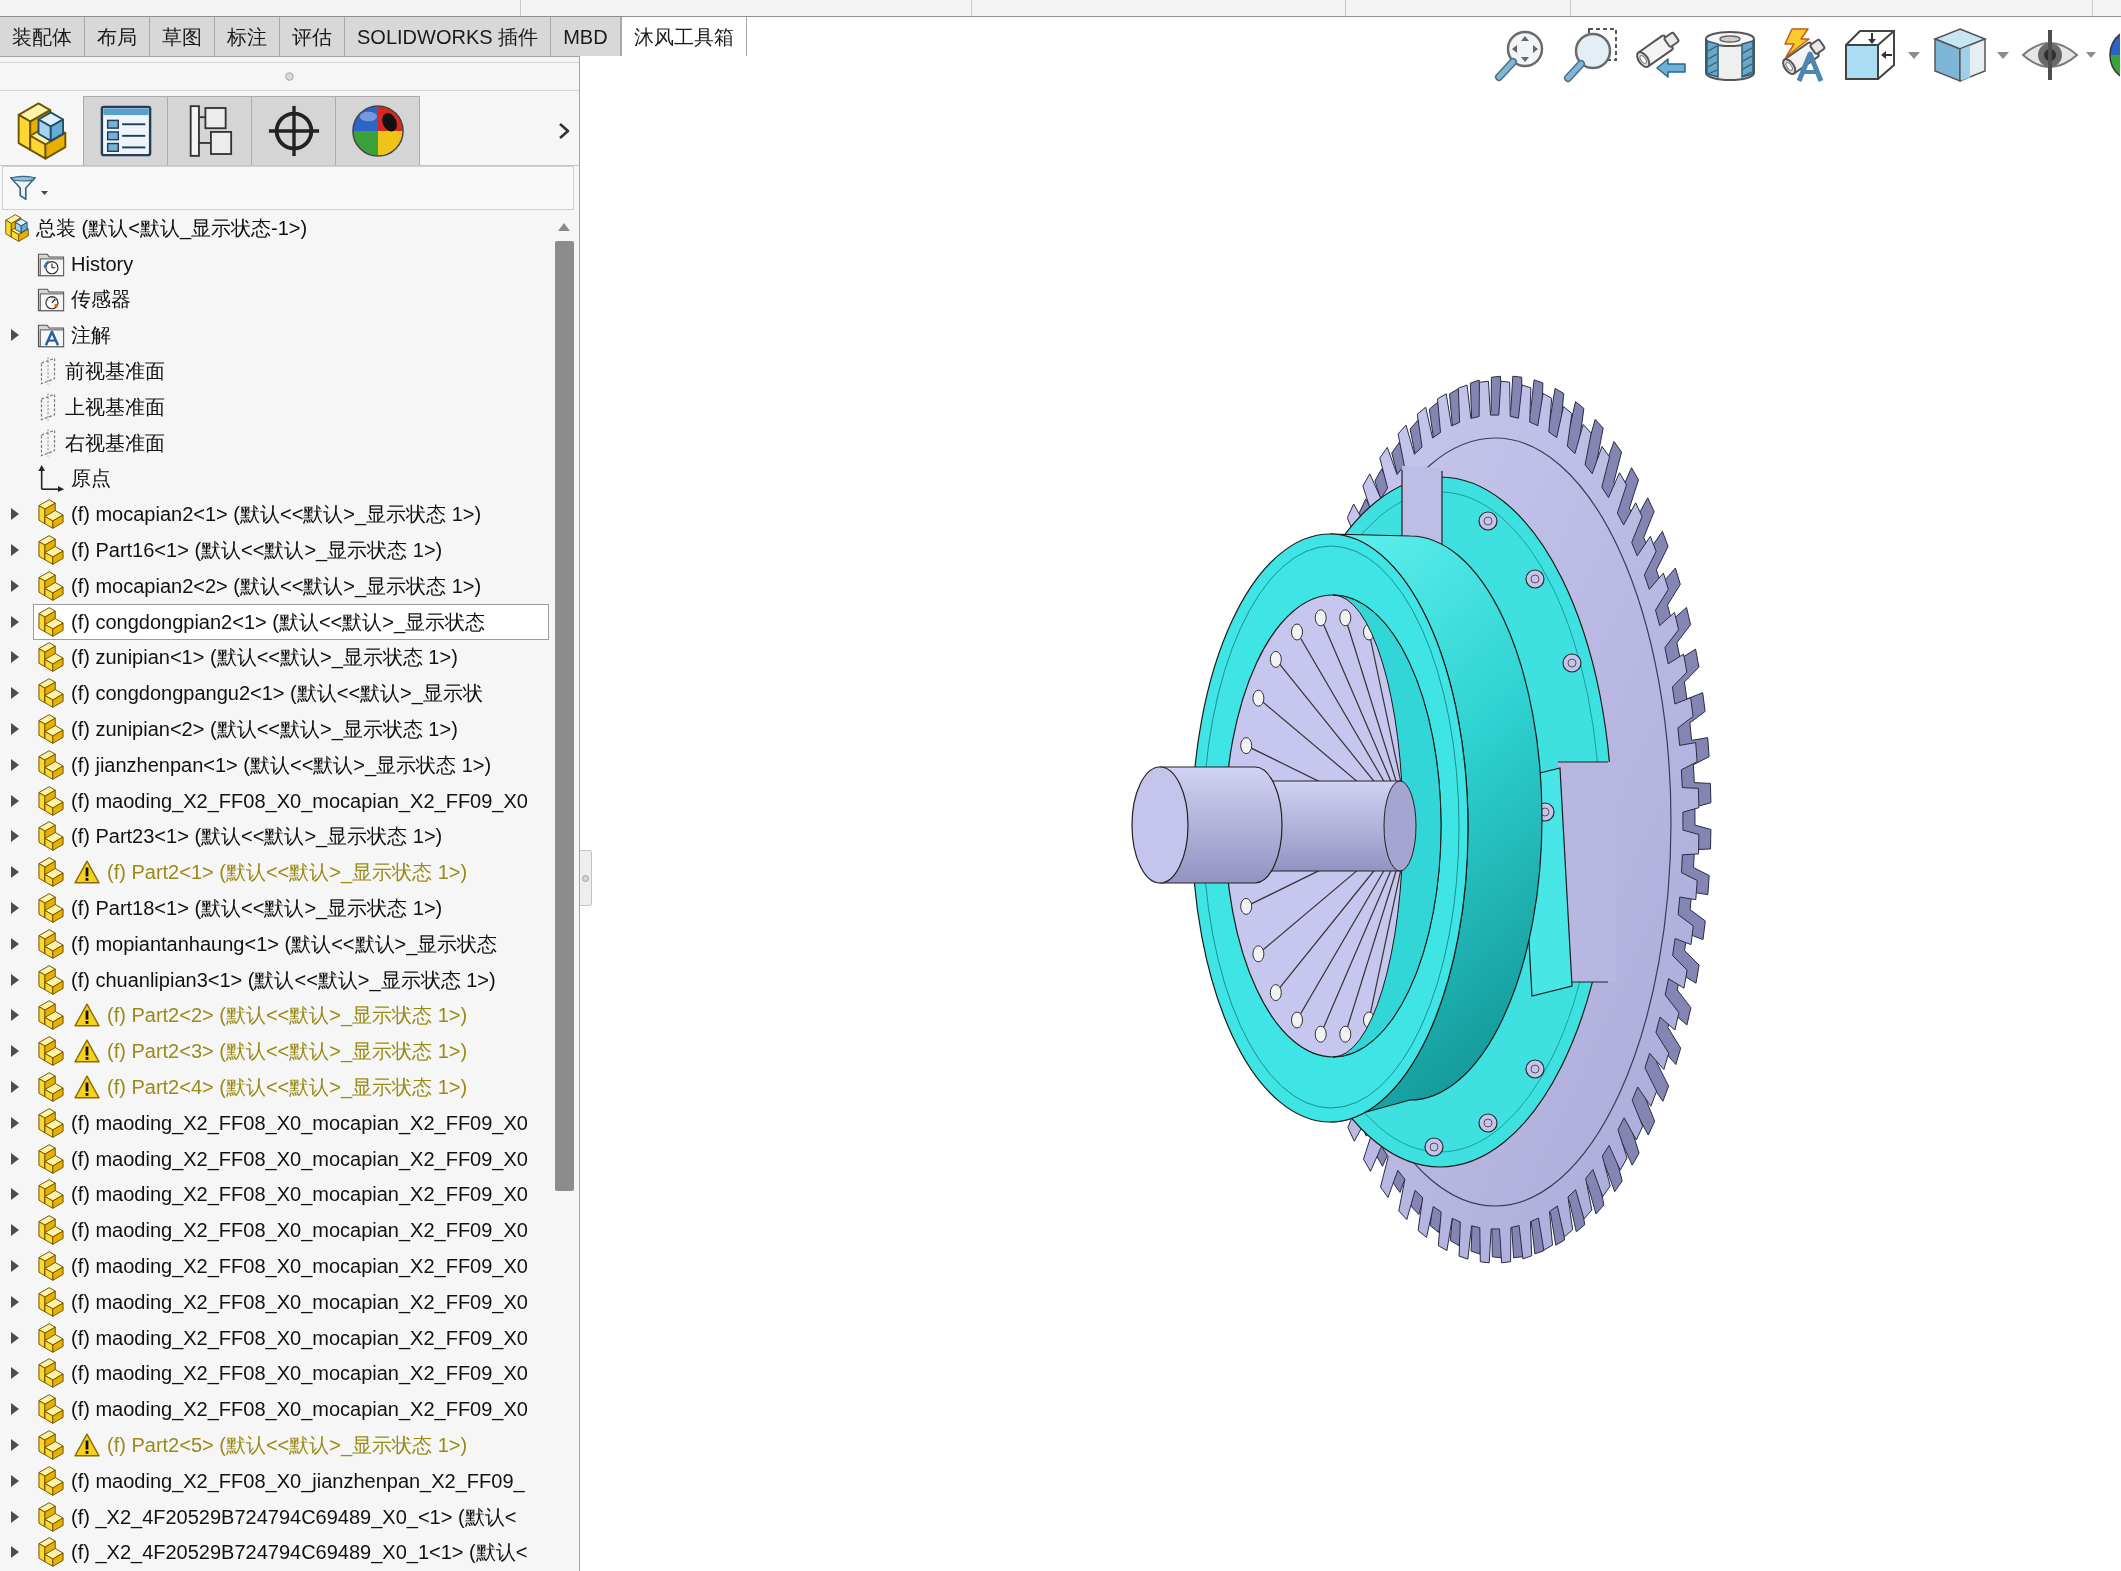 This screenshot has height=1571, width=2121. What do you see at coordinates (1960, 55) in the screenshot?
I see `shaded-cube-icon` at bounding box center [1960, 55].